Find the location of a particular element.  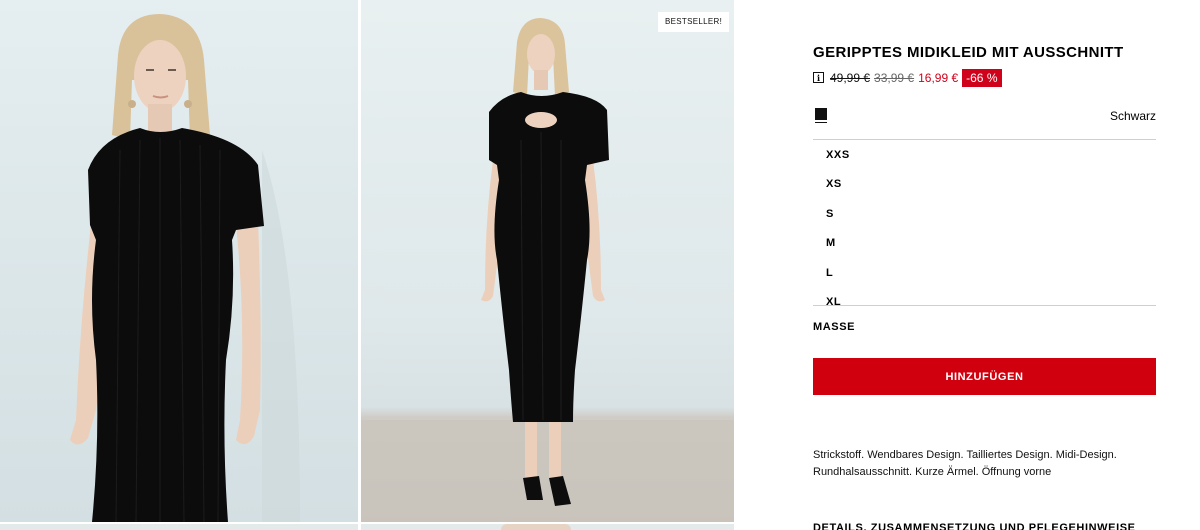

size-option-xs: XS is located at coordinates (984, 185).